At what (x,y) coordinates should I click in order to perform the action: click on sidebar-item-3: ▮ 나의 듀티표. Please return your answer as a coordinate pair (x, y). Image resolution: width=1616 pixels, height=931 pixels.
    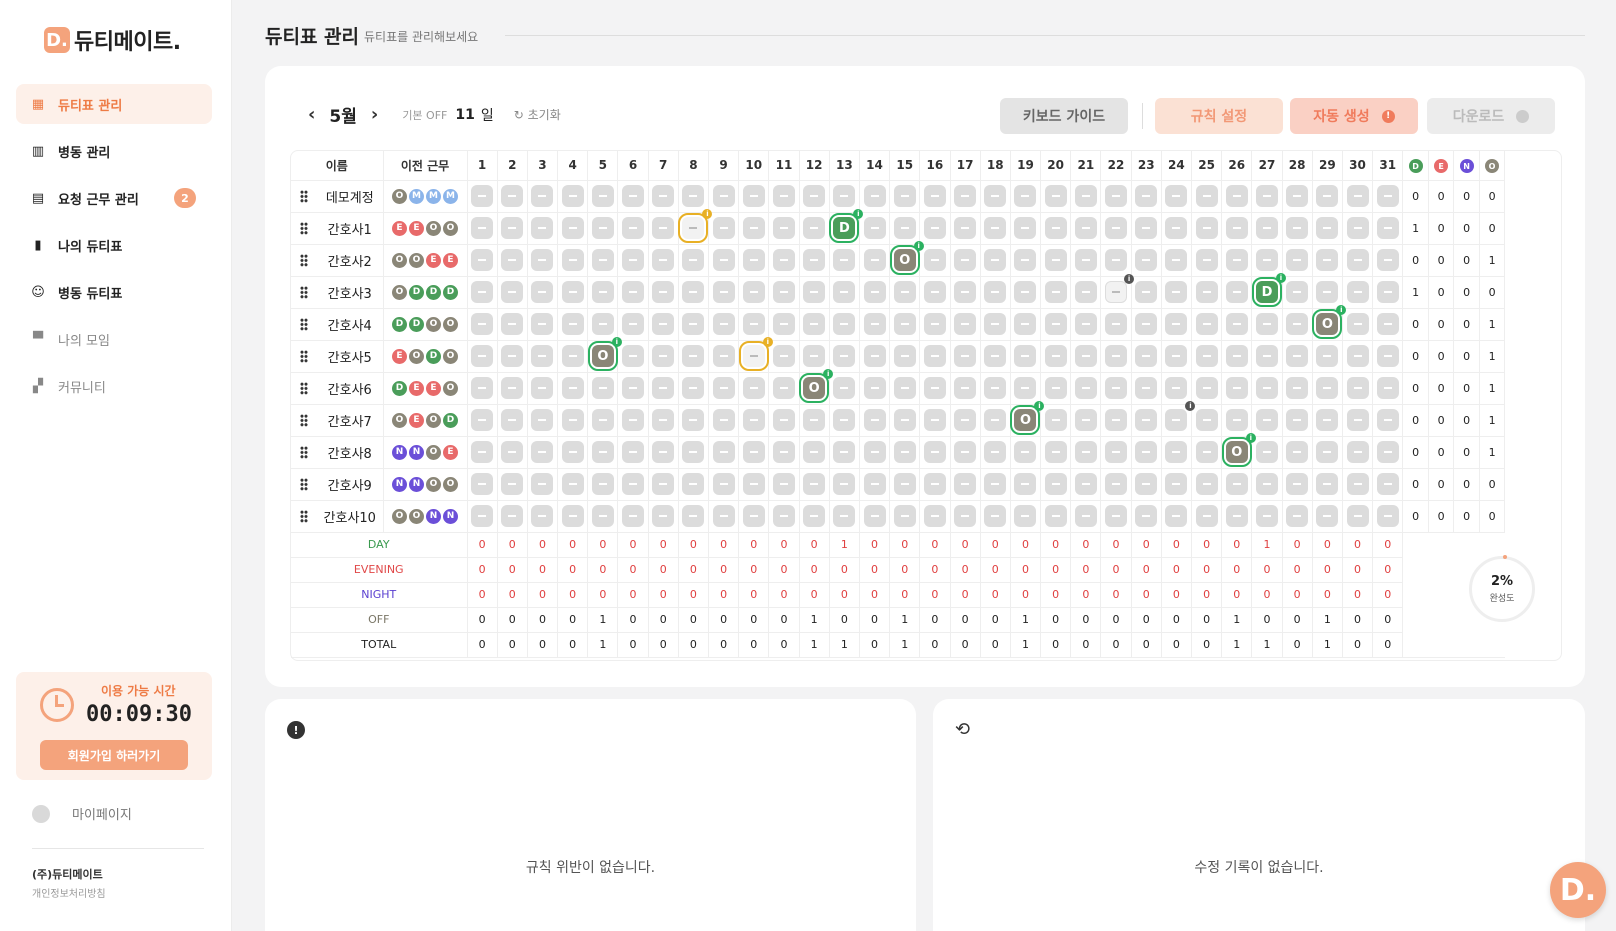
    Looking at the image, I should click on (114, 245).